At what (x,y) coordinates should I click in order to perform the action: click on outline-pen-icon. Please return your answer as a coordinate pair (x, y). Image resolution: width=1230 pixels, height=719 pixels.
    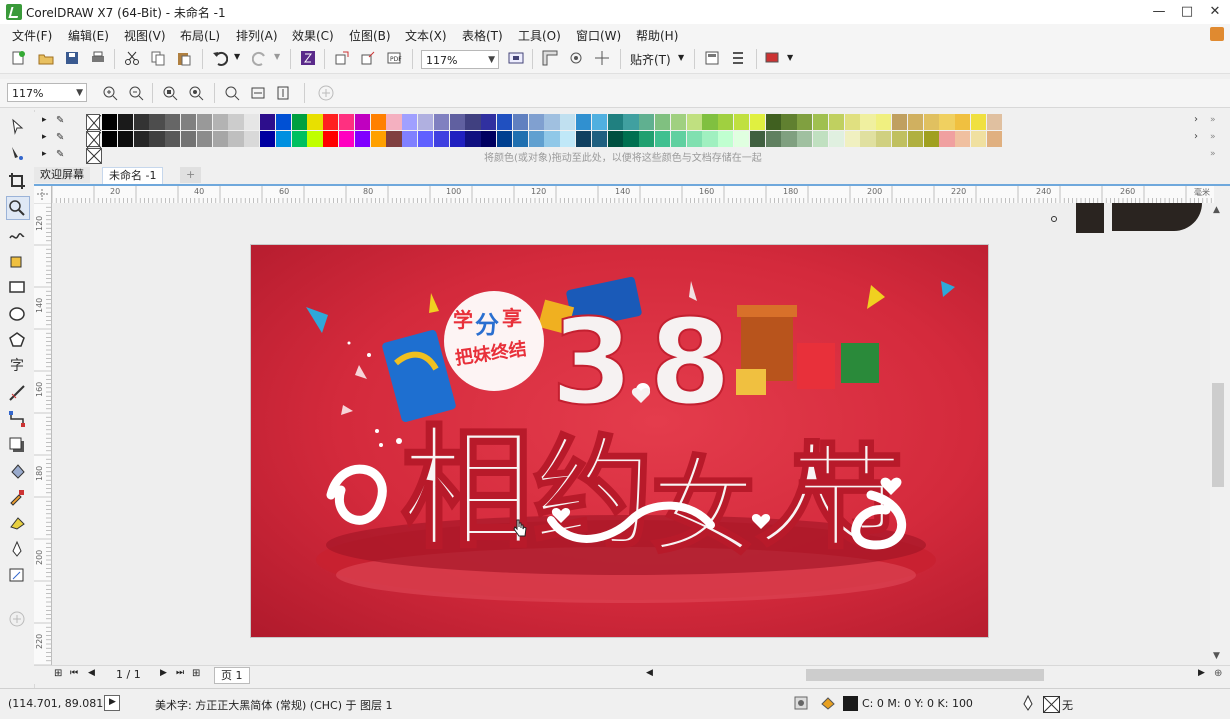
    Looking at the image, I should click on (1028, 703).